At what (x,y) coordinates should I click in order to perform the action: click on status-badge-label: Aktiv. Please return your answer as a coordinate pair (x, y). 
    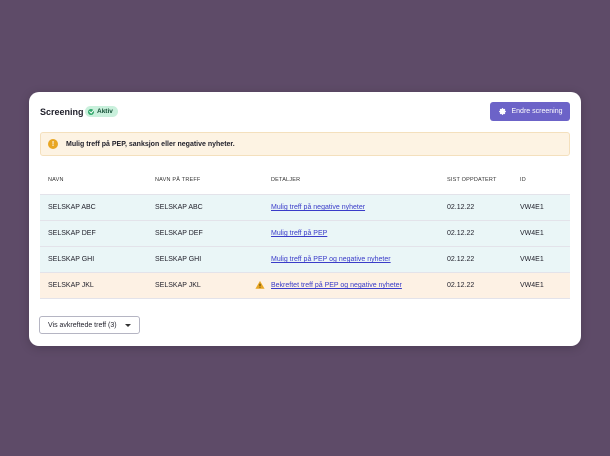
    Looking at the image, I should click on (105, 111).